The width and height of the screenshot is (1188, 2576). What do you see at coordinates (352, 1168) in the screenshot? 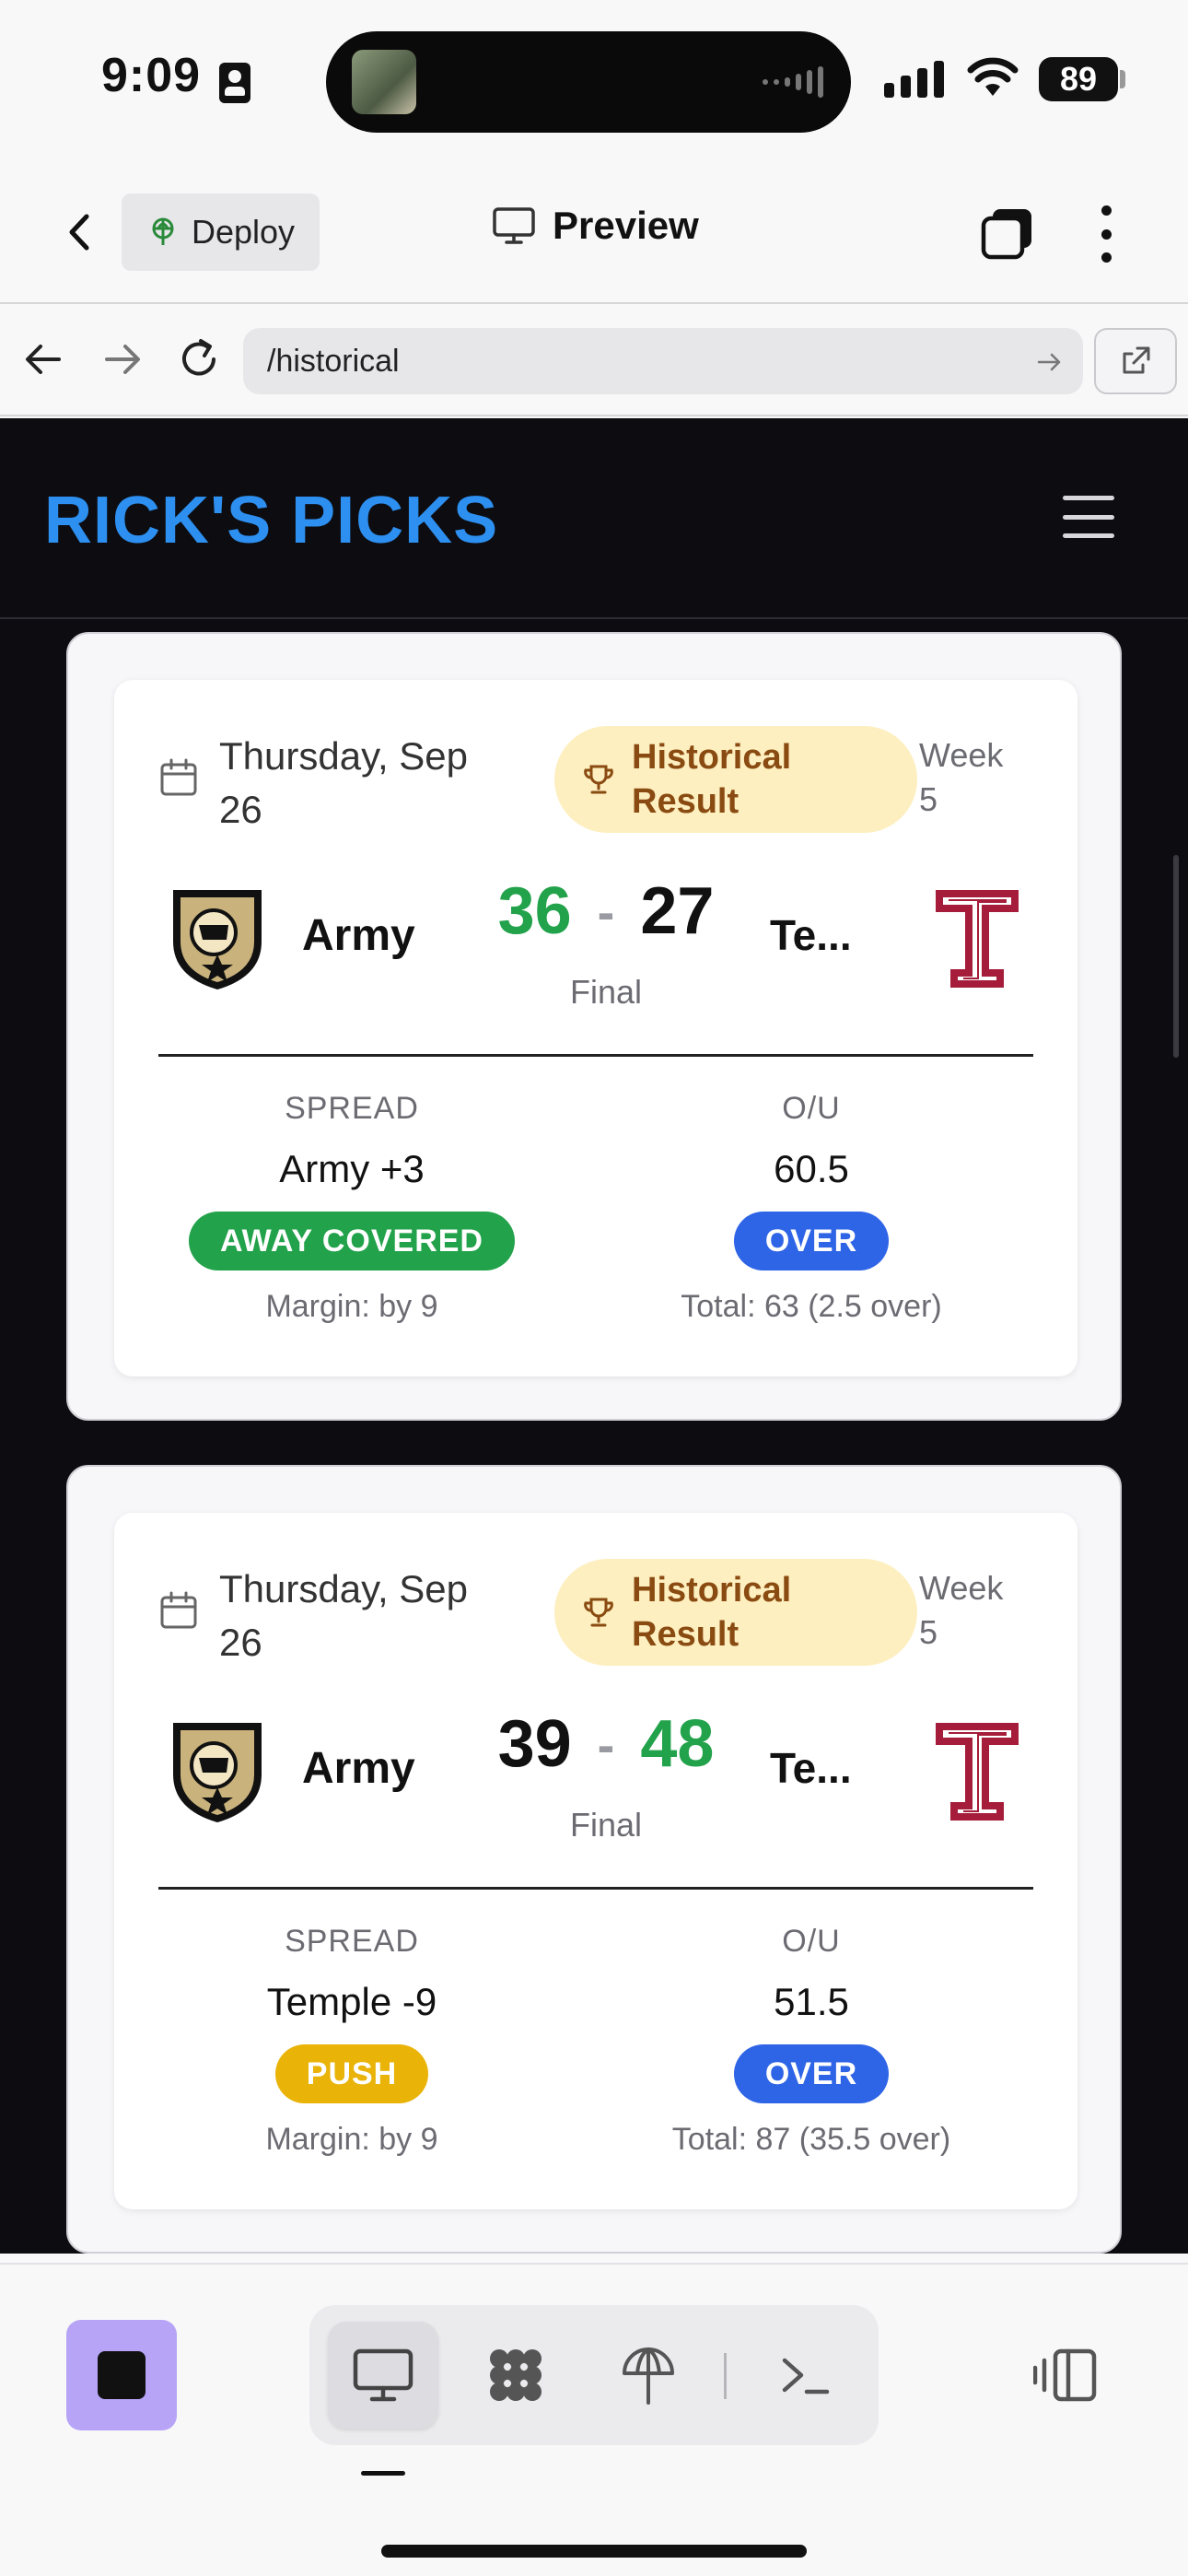
I see `spread-value: Army +3` at bounding box center [352, 1168].